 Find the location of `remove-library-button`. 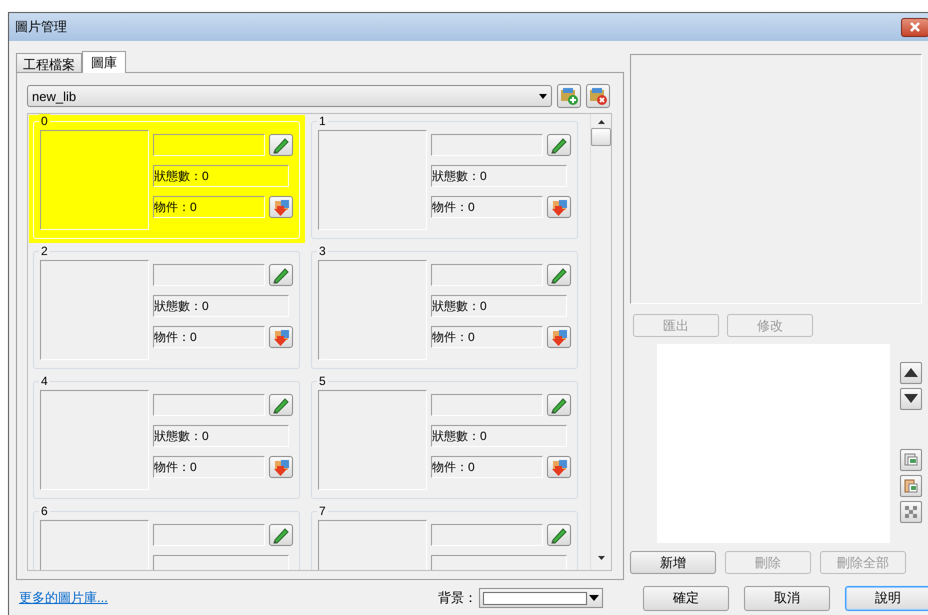

remove-library-button is located at coordinates (598, 96).